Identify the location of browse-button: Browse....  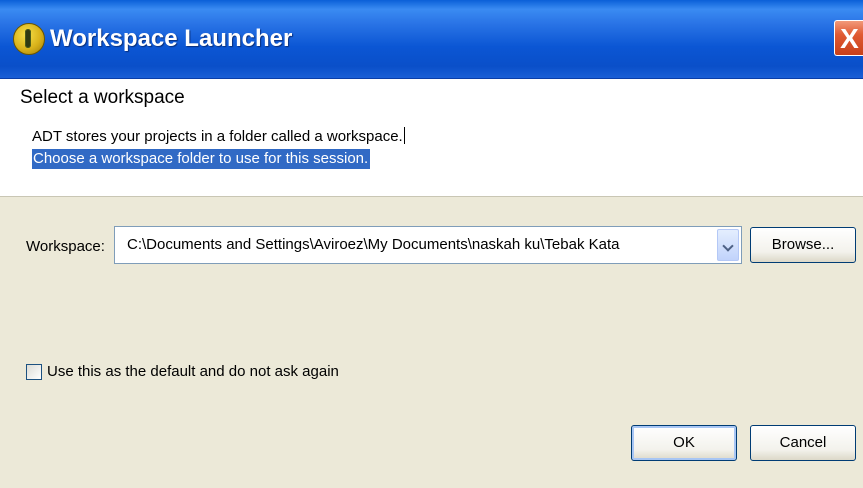
(803, 245).